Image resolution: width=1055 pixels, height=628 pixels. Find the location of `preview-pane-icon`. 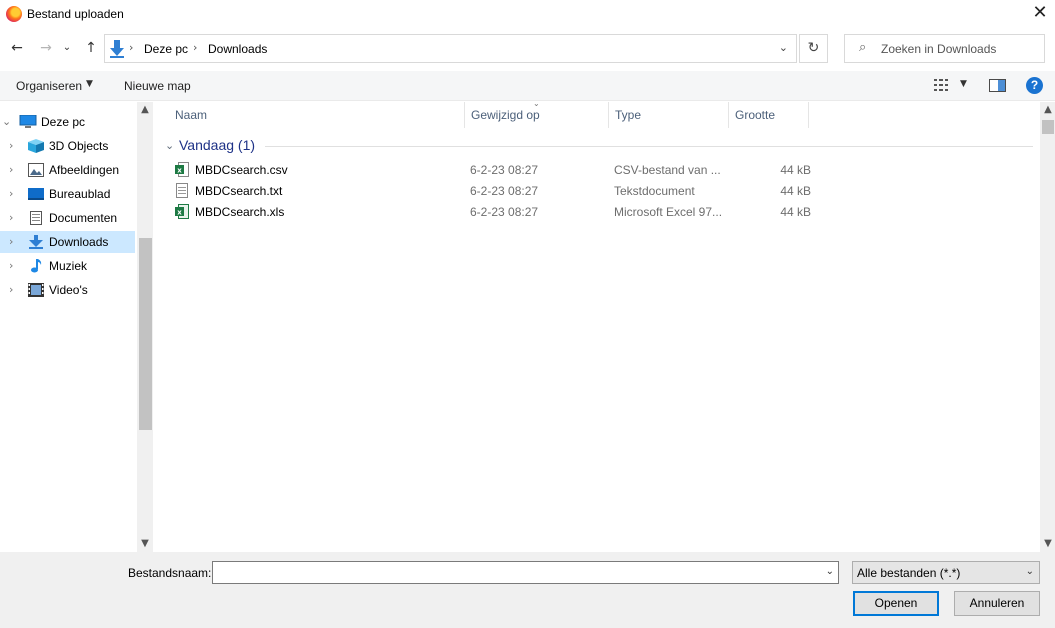

preview-pane-icon is located at coordinates (997, 85).